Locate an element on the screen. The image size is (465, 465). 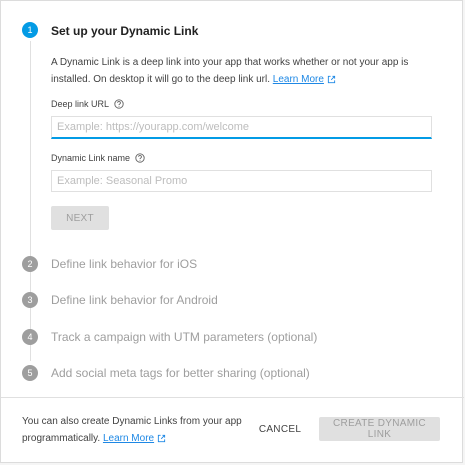
stepper-rail is located at coordinates (30, 201).